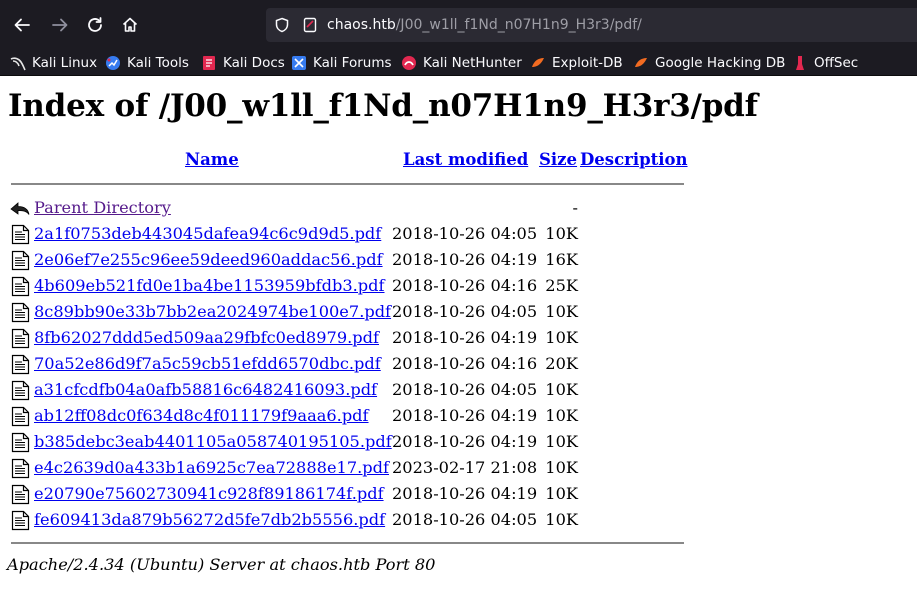 The image size is (917, 602). What do you see at coordinates (213, 442) in the screenshot?
I see `file-link: b385debc3eab4401105a058740195105.pdf` at bounding box center [213, 442].